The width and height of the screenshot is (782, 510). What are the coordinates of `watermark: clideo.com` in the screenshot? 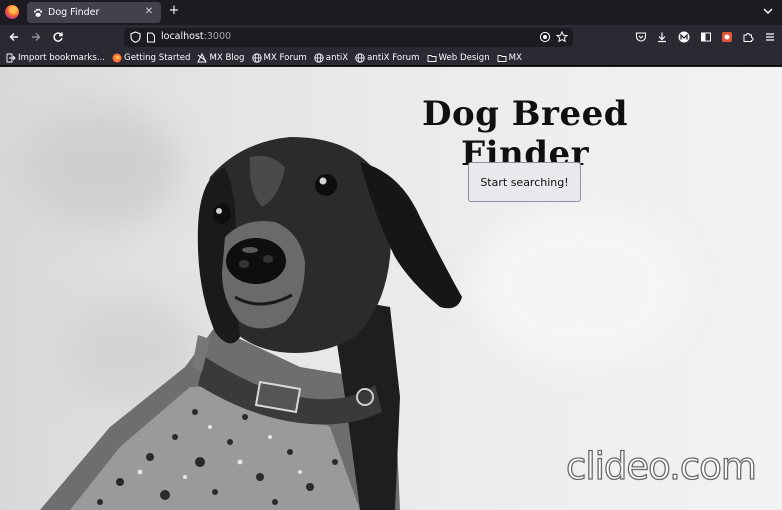 It's located at (661, 466).